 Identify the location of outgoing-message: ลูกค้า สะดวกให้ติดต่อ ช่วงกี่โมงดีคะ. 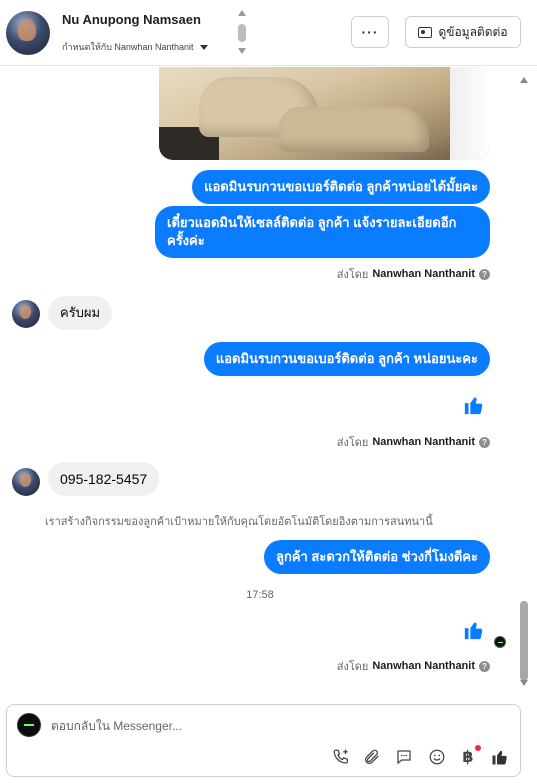
(376, 557).